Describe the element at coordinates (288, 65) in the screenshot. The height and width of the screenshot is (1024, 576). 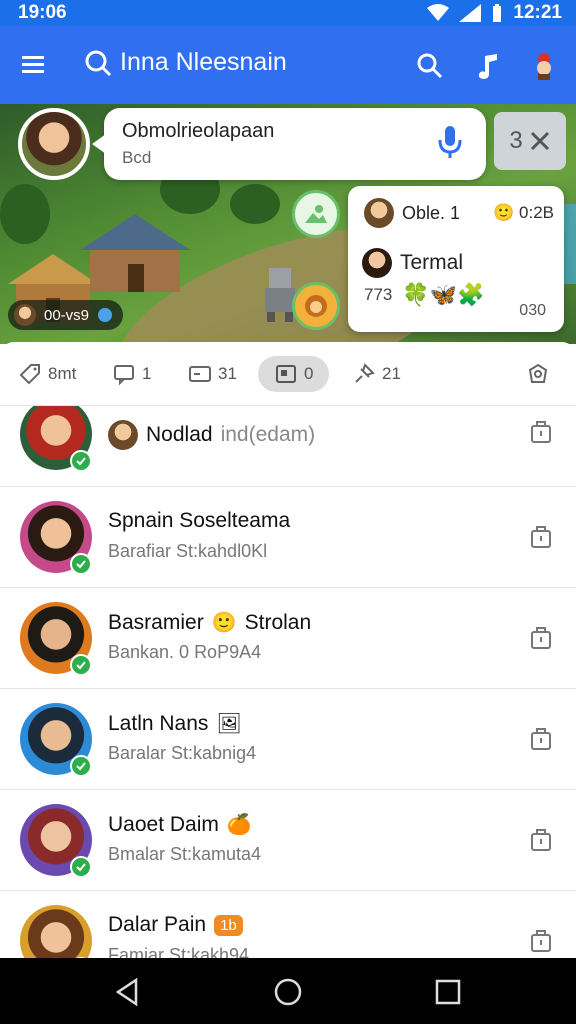
I see `app-bar: Inna Nleesnain` at that location.